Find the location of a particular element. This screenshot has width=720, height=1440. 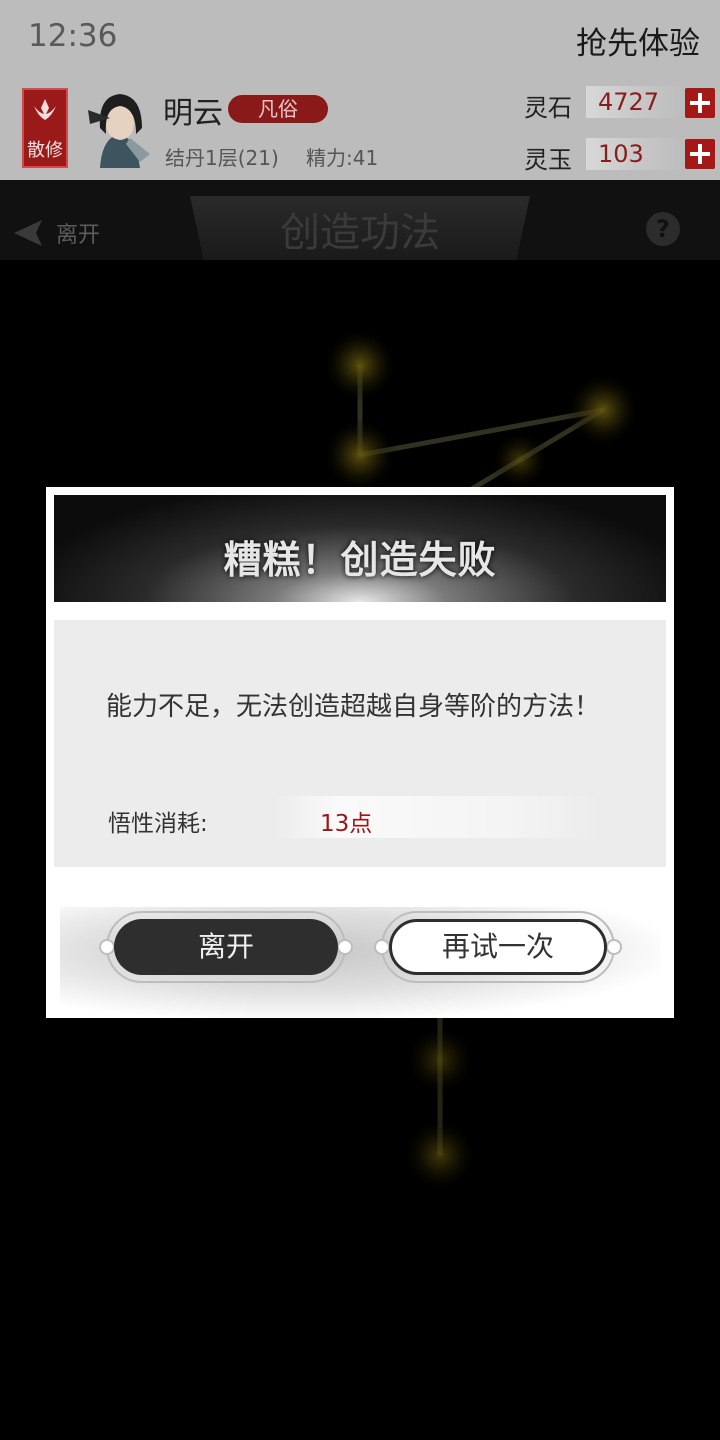

leave-button: 离开 is located at coordinates (226, 947).